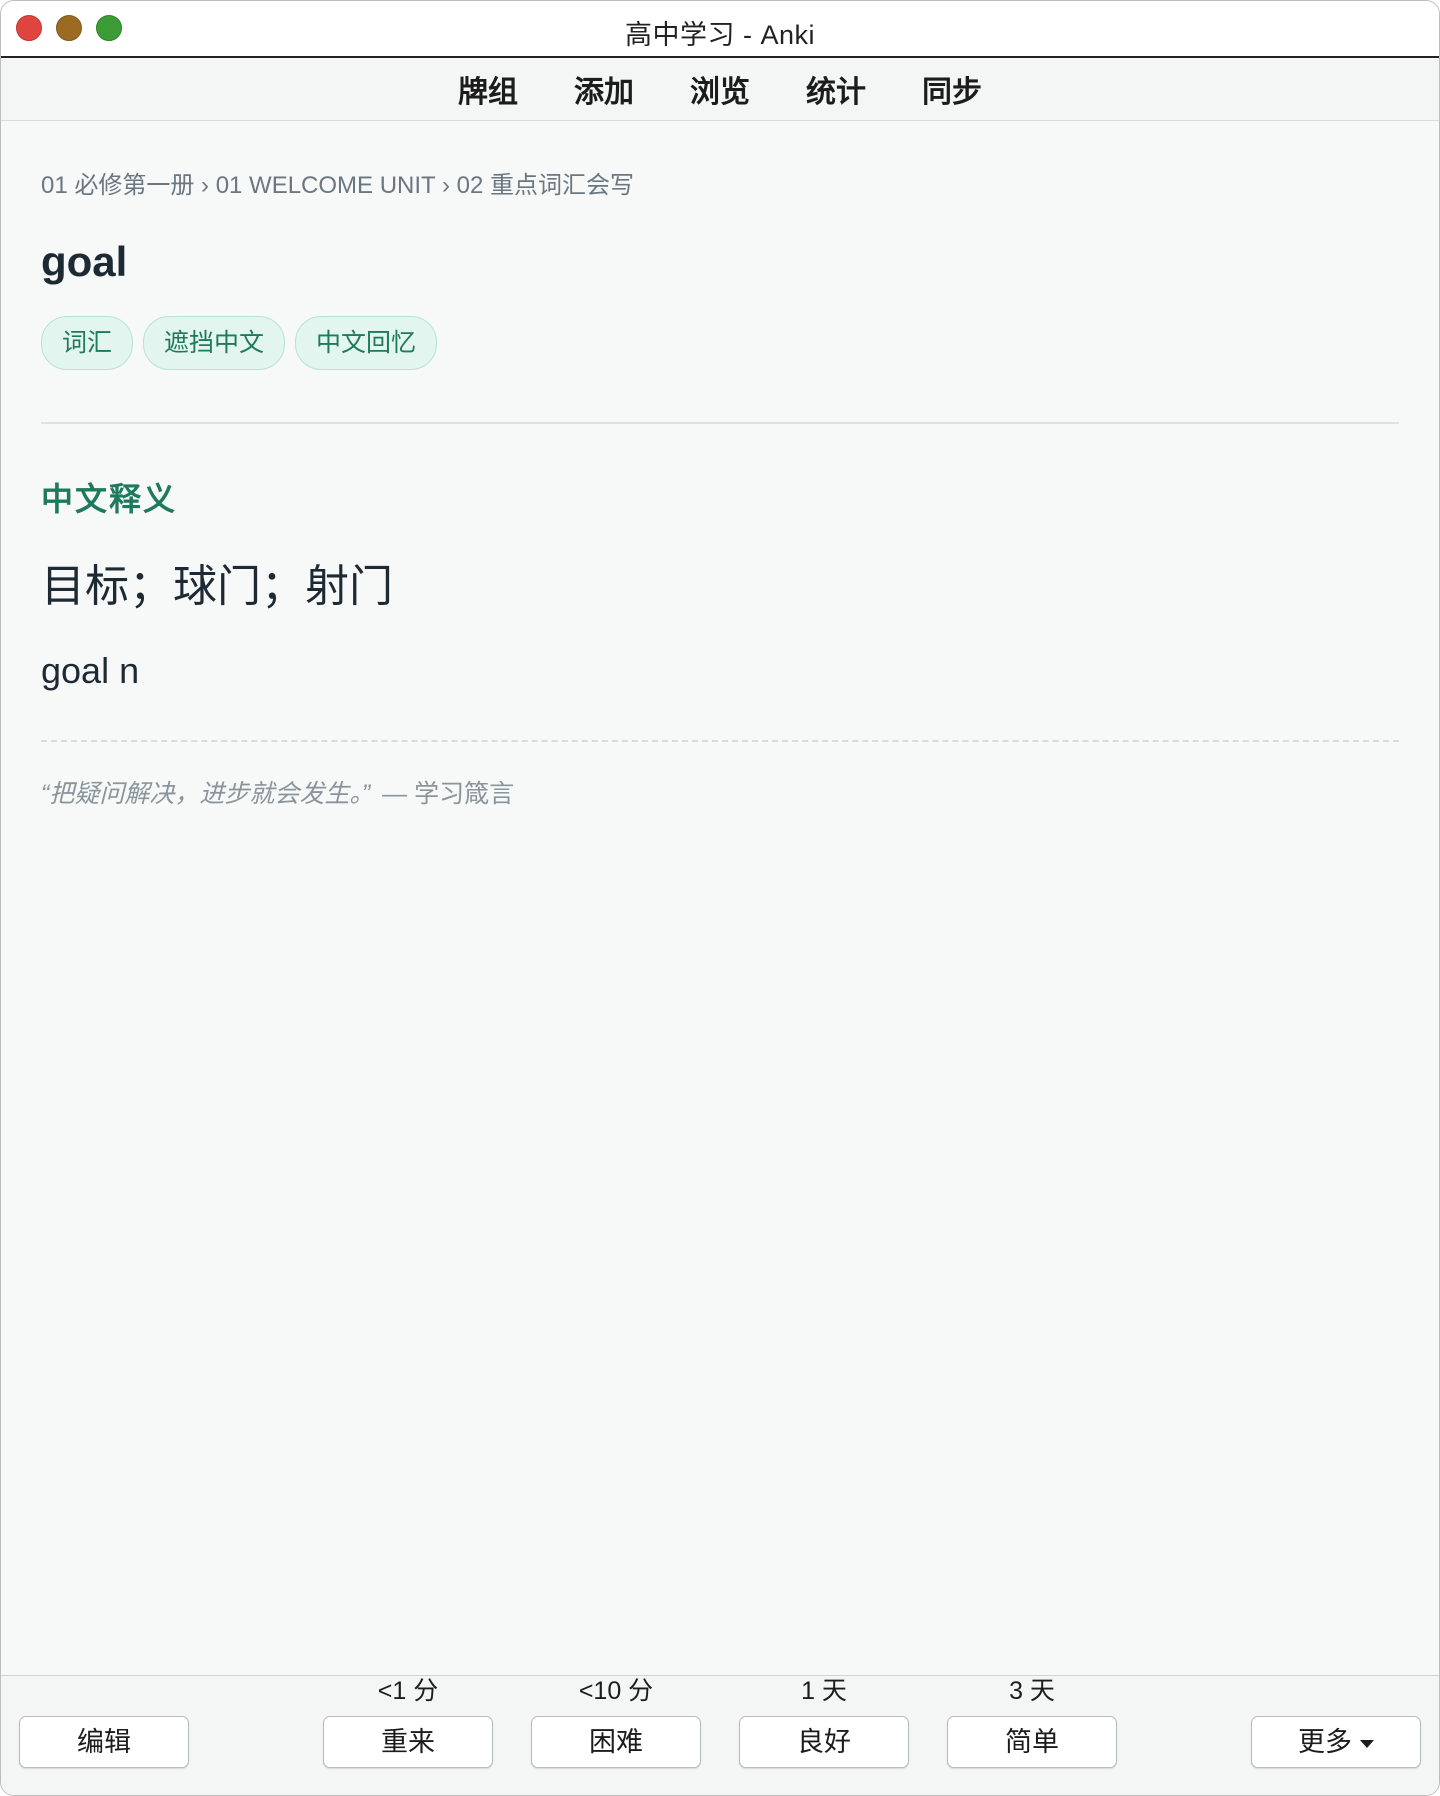  Describe the element at coordinates (952, 89) in the screenshot. I see `menu-sync: 同步` at that location.